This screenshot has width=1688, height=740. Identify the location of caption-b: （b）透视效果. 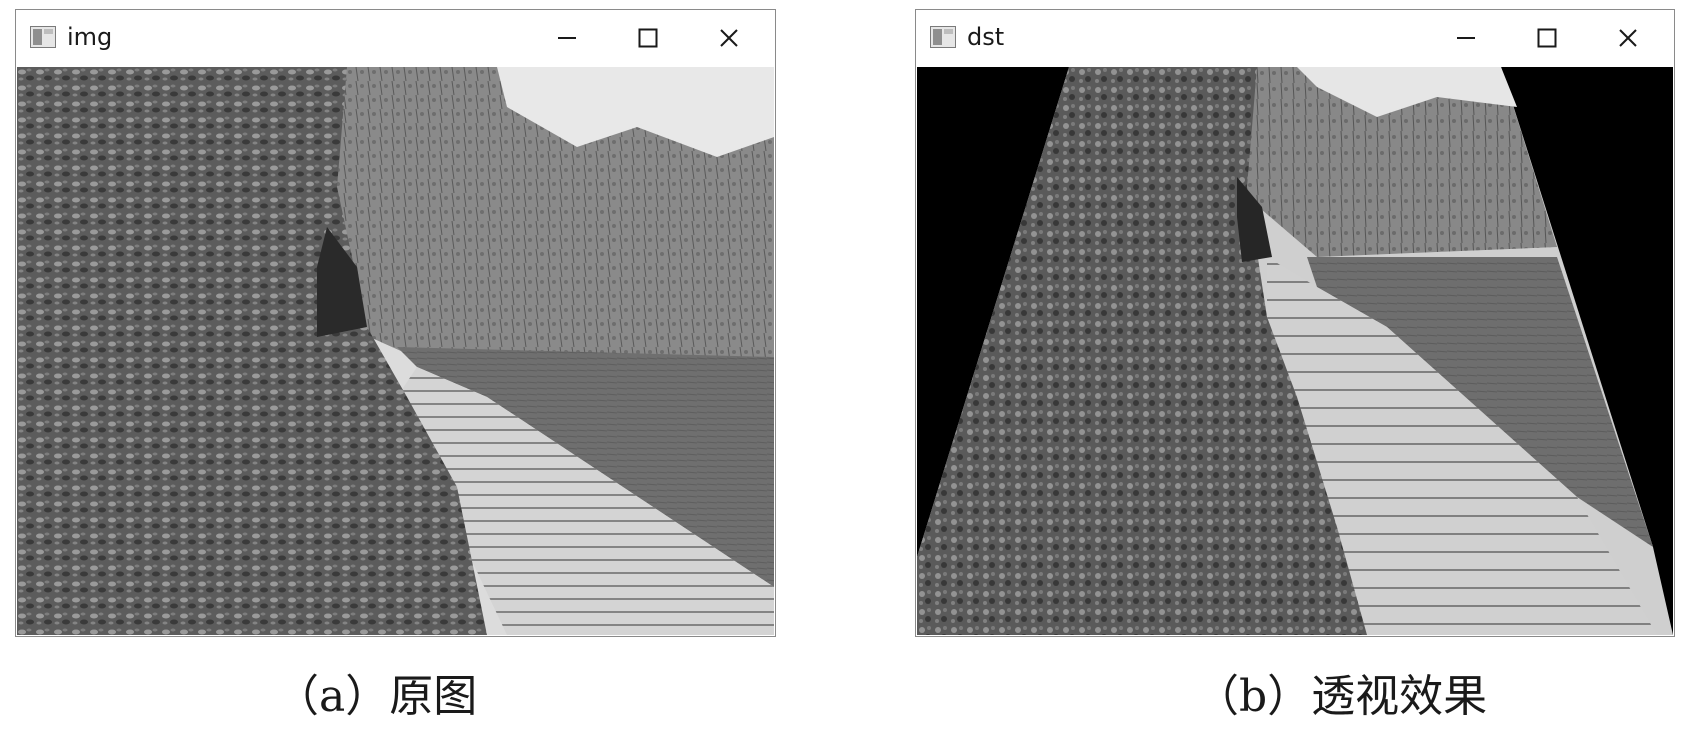
(1341, 696).